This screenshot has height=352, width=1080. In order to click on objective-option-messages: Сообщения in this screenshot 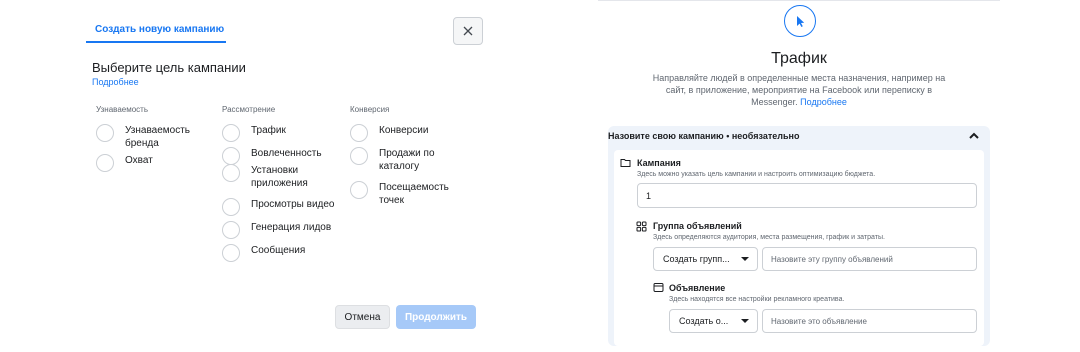, I will do `click(281, 253)`.